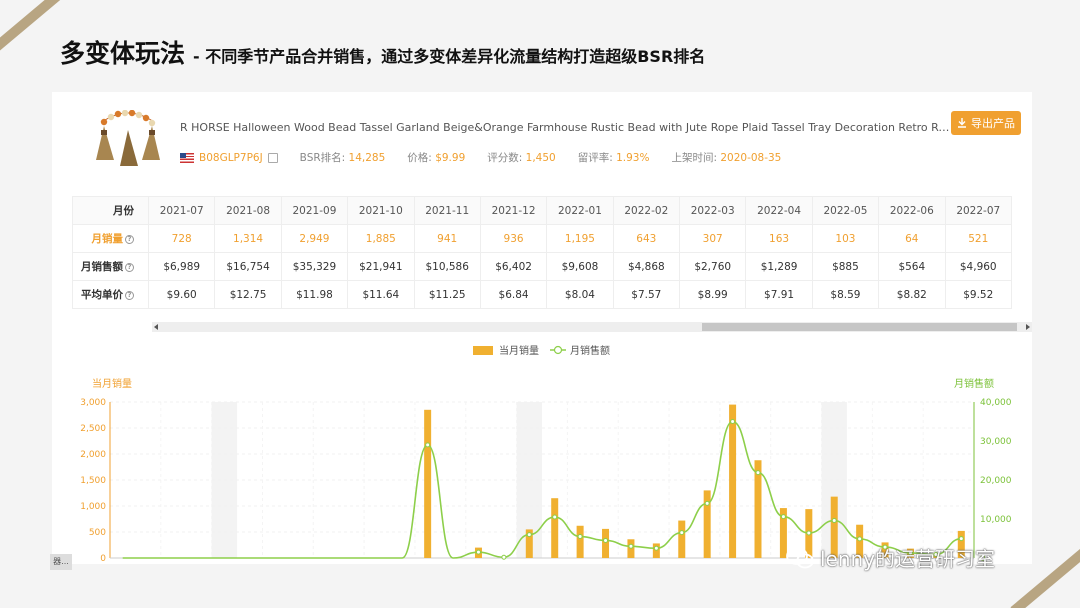 Image resolution: width=1080 pixels, height=608 pixels. I want to click on y-left-tick-label: 1,500, so click(93, 481).